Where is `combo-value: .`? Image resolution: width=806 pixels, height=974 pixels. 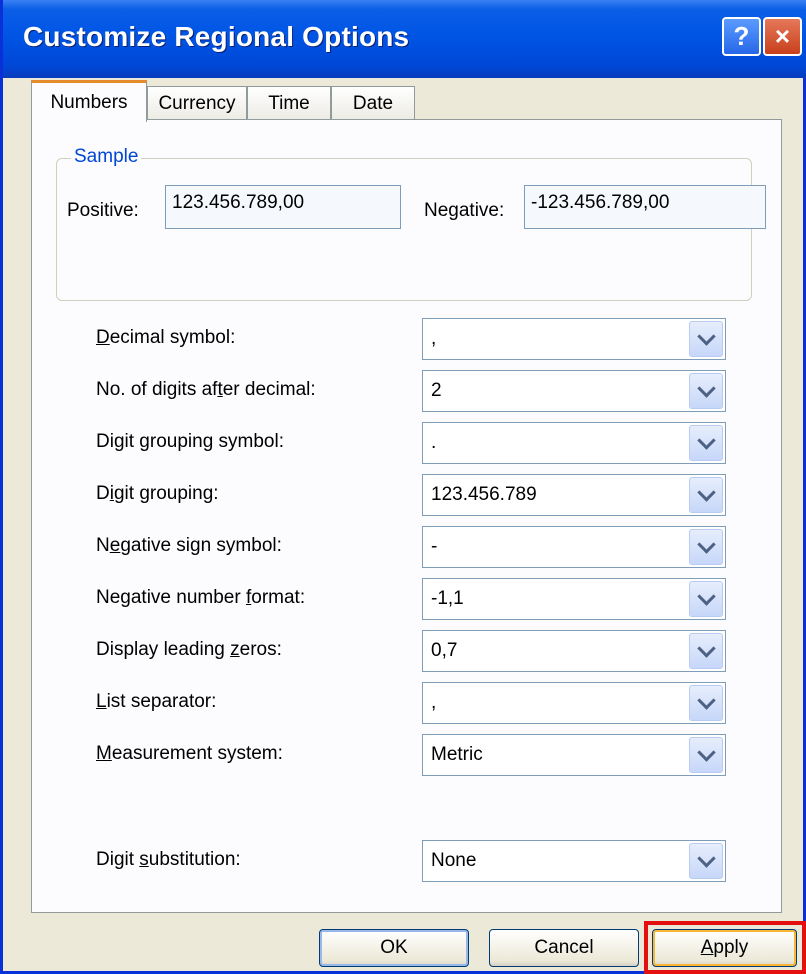 combo-value: . is located at coordinates (434, 442).